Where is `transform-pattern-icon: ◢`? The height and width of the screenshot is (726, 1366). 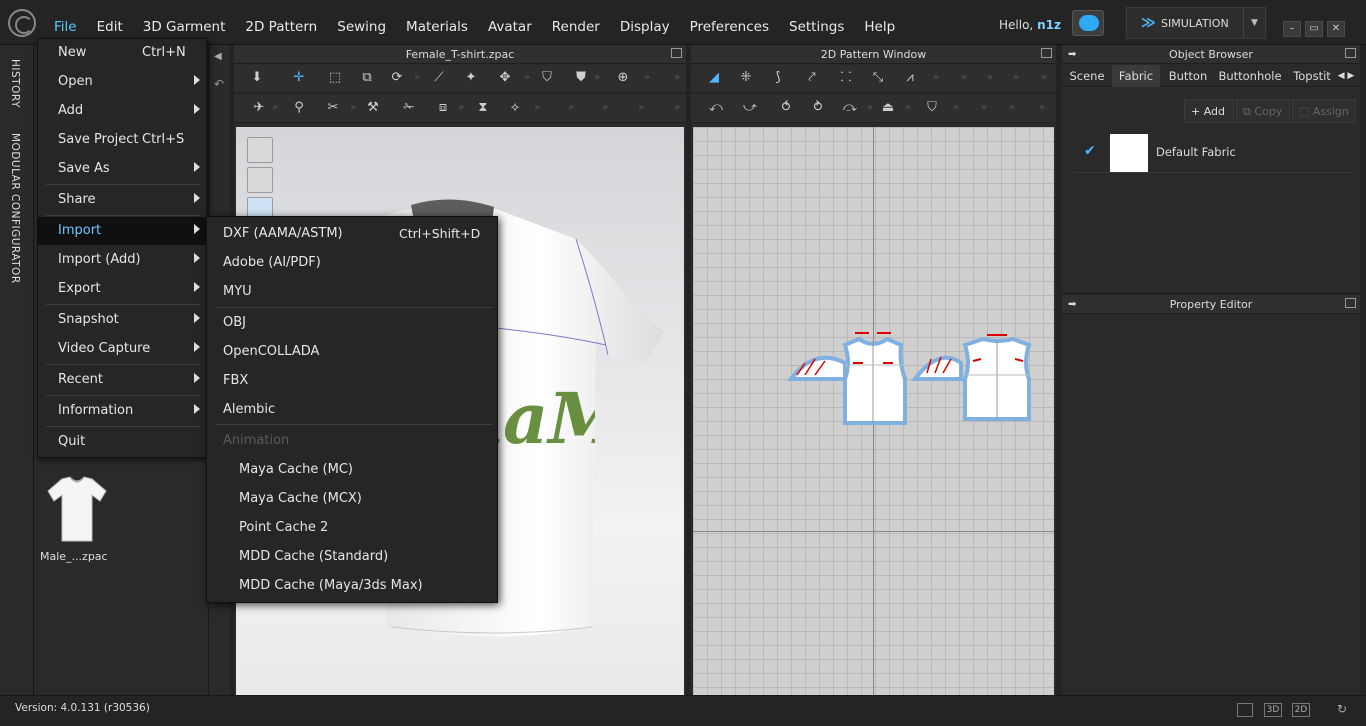
transform-pattern-icon: ◢ is located at coordinates (714, 78).